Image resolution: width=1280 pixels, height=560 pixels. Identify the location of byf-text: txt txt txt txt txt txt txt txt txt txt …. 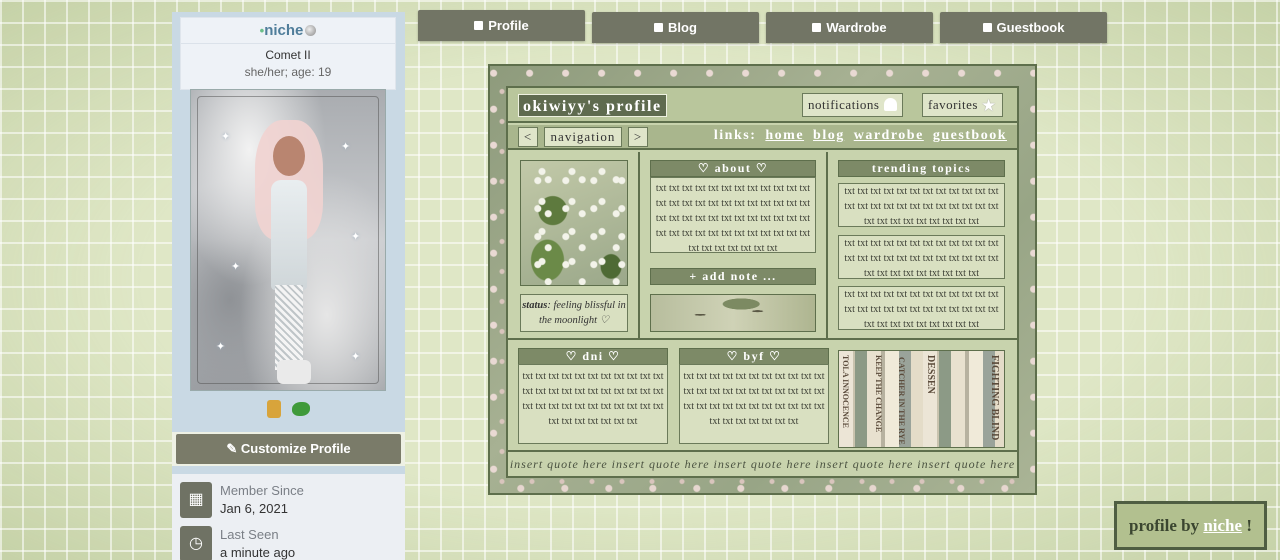
(754, 399).